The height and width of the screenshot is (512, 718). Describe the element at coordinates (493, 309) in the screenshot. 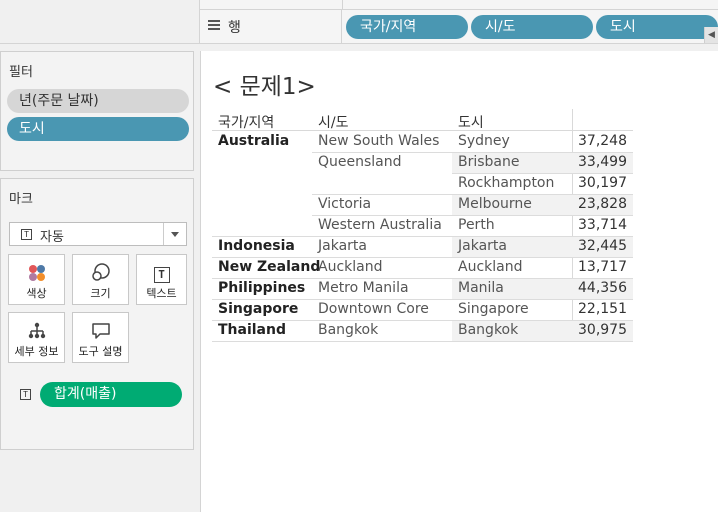

I see `cell-city: Singapore` at that location.